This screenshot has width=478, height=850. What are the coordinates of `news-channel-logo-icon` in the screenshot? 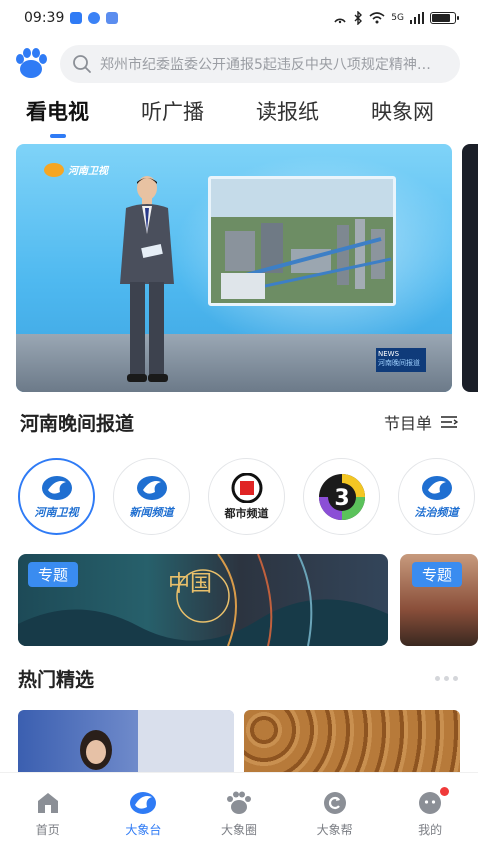 It's located at (151, 487).